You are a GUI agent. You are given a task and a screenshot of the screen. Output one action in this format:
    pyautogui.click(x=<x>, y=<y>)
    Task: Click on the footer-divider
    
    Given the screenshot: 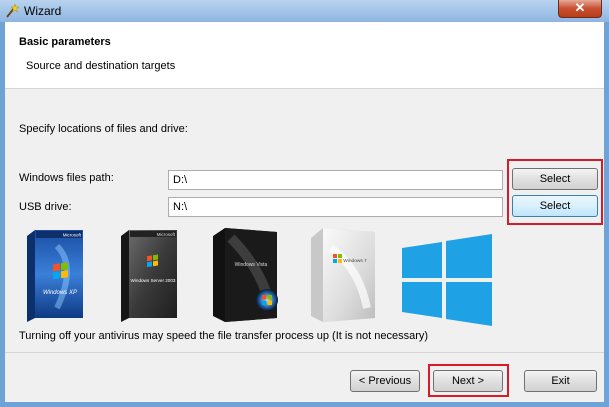 What is the action you would take?
    pyautogui.click(x=304, y=352)
    